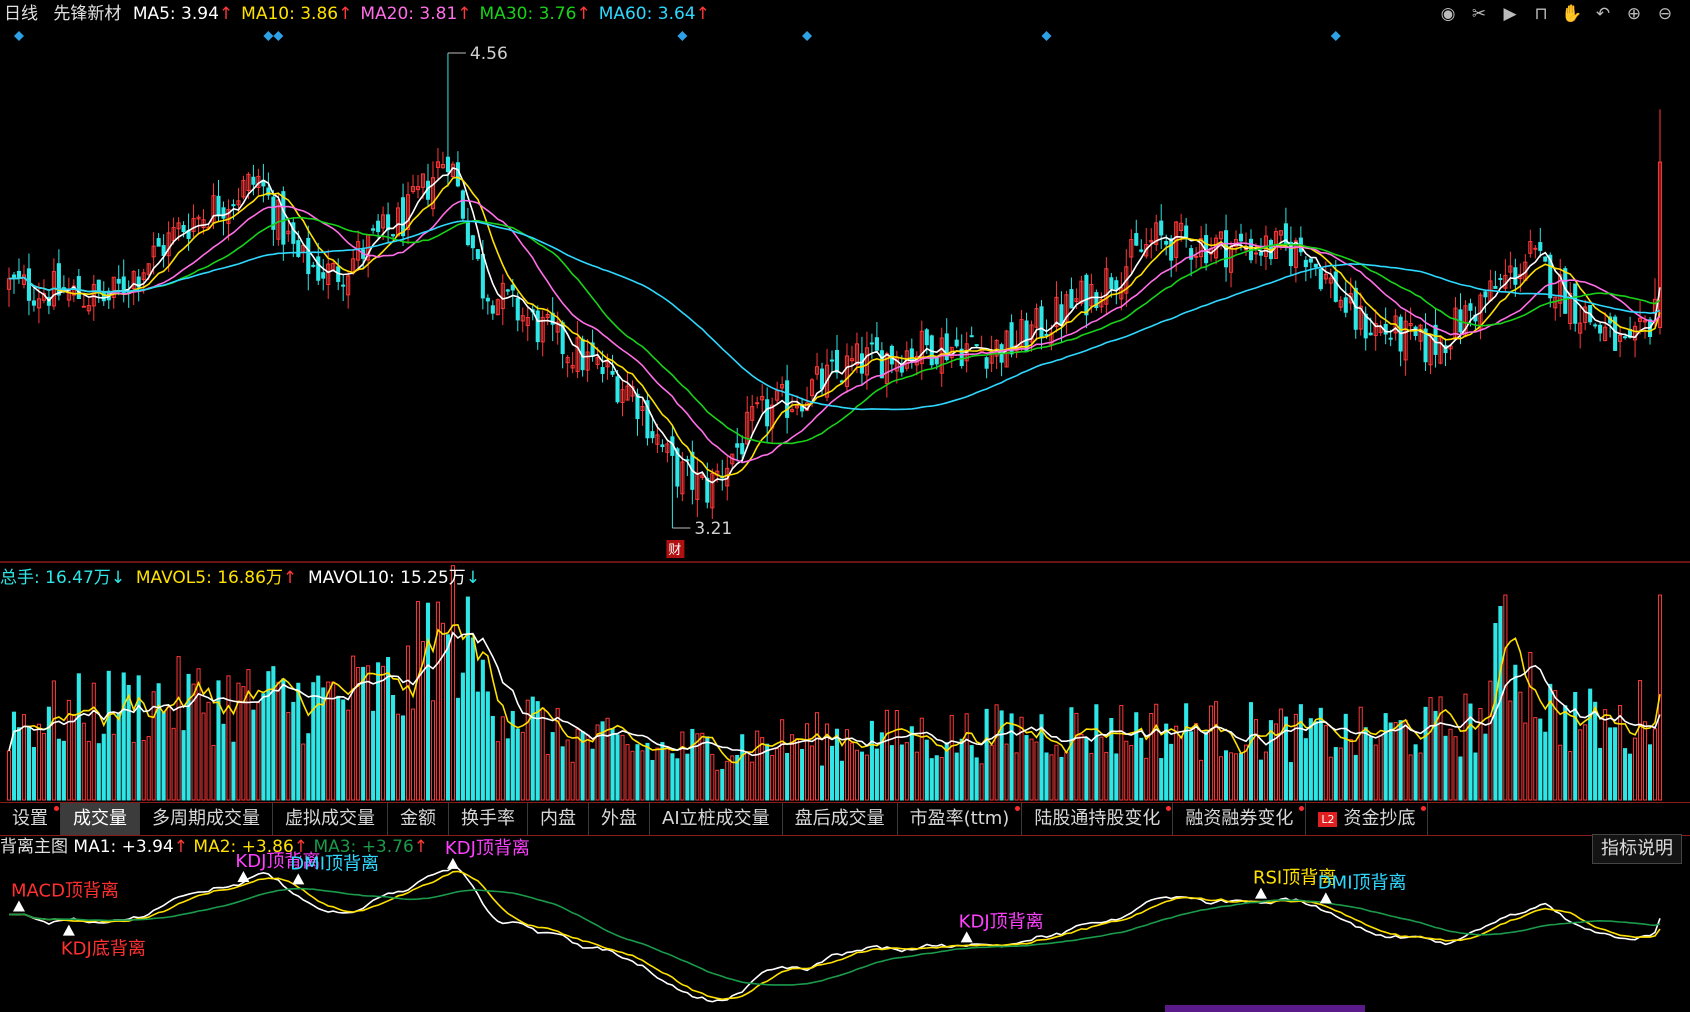 This screenshot has height=1012, width=1690. What do you see at coordinates (206, 819) in the screenshot?
I see `tab-2: 多周期成交量` at bounding box center [206, 819].